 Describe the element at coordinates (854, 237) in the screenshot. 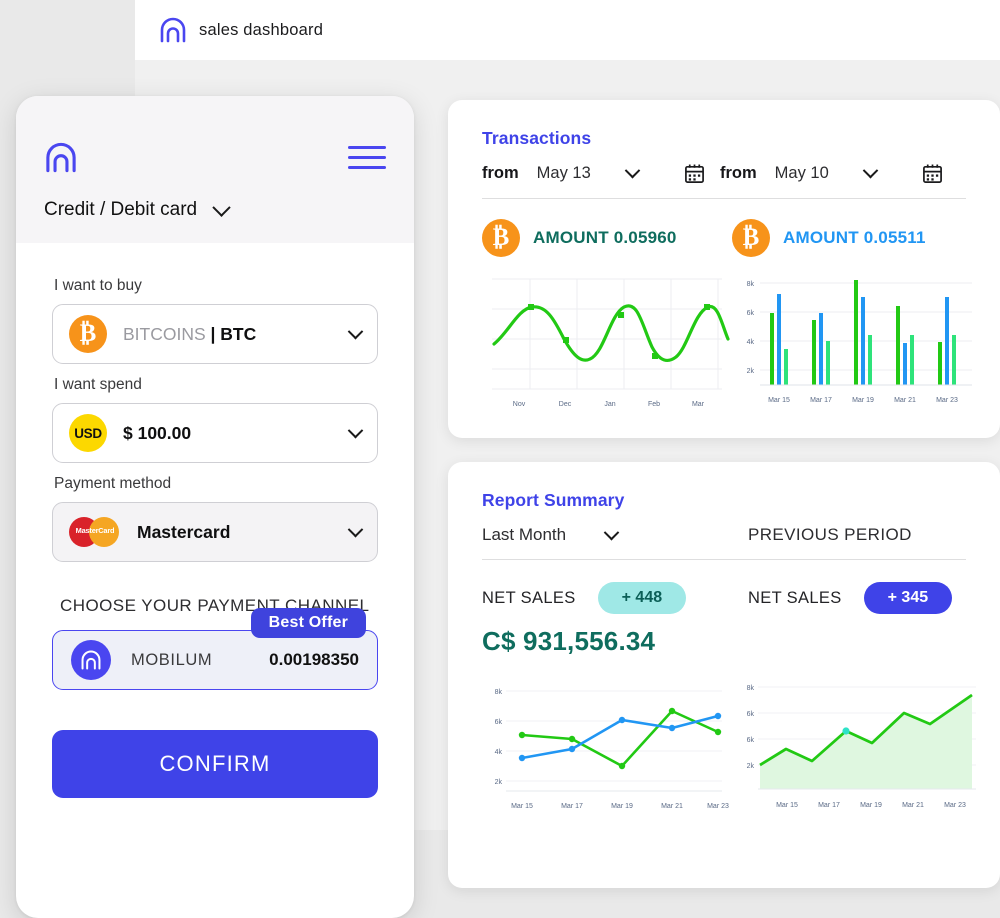

I see `transaction-amount-2-label: AMOUNT 0.05511` at that location.